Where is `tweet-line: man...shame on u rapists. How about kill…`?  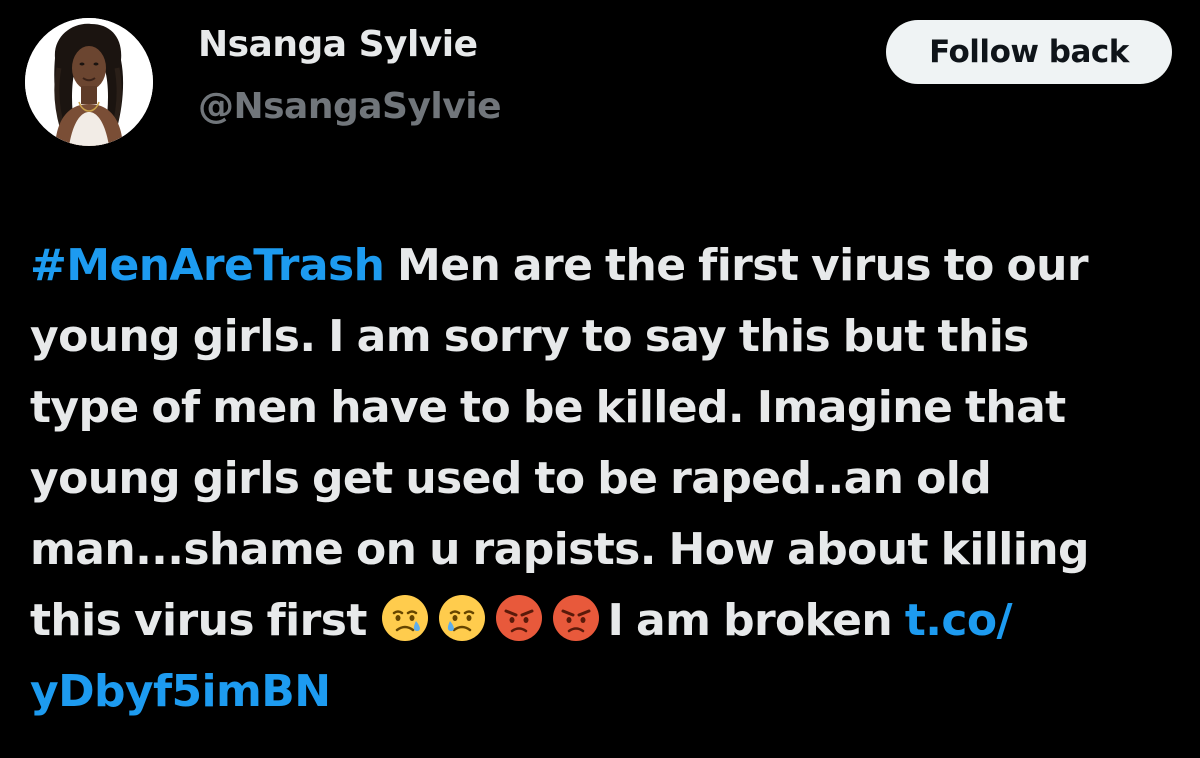 tweet-line: man...shame on u rapists. How about kill… is located at coordinates (559, 549).